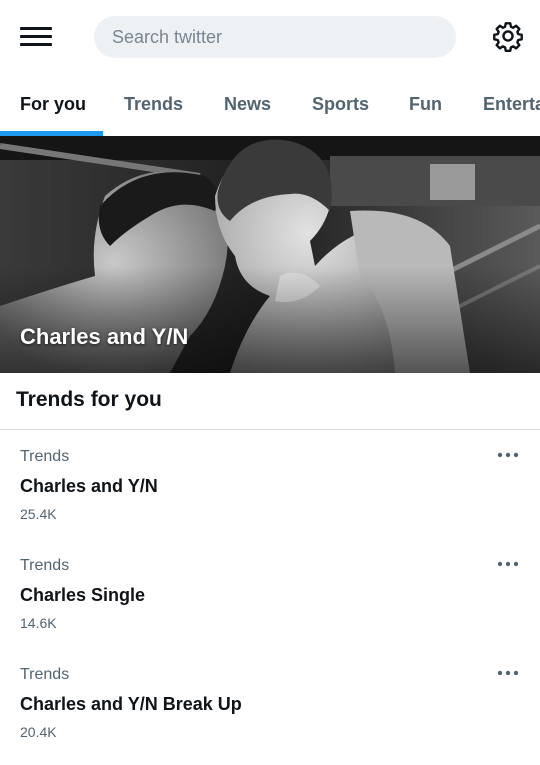  I want to click on trend-name: Charles Single, so click(83, 595).